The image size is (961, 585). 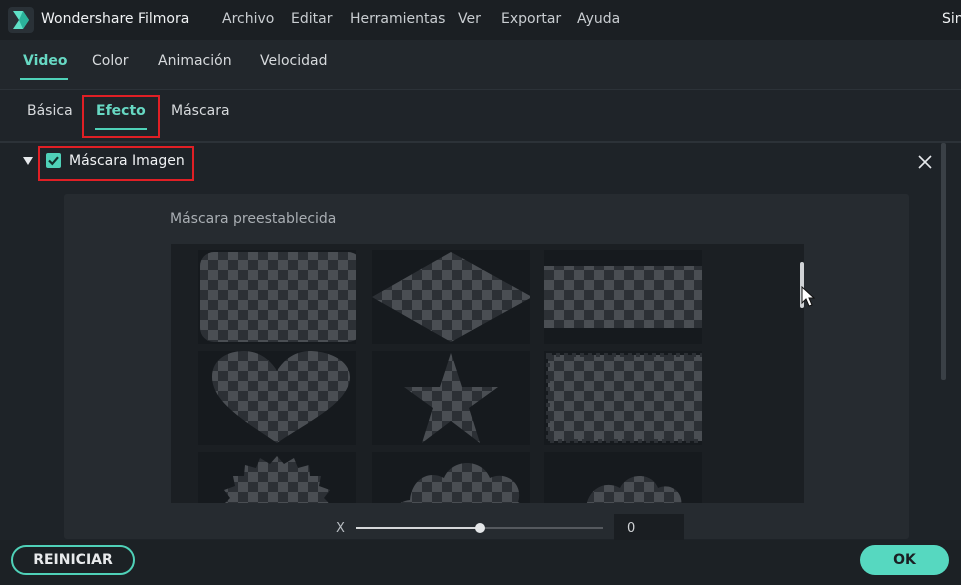 I want to click on highlight-box-mask-image, so click(x=116, y=163).